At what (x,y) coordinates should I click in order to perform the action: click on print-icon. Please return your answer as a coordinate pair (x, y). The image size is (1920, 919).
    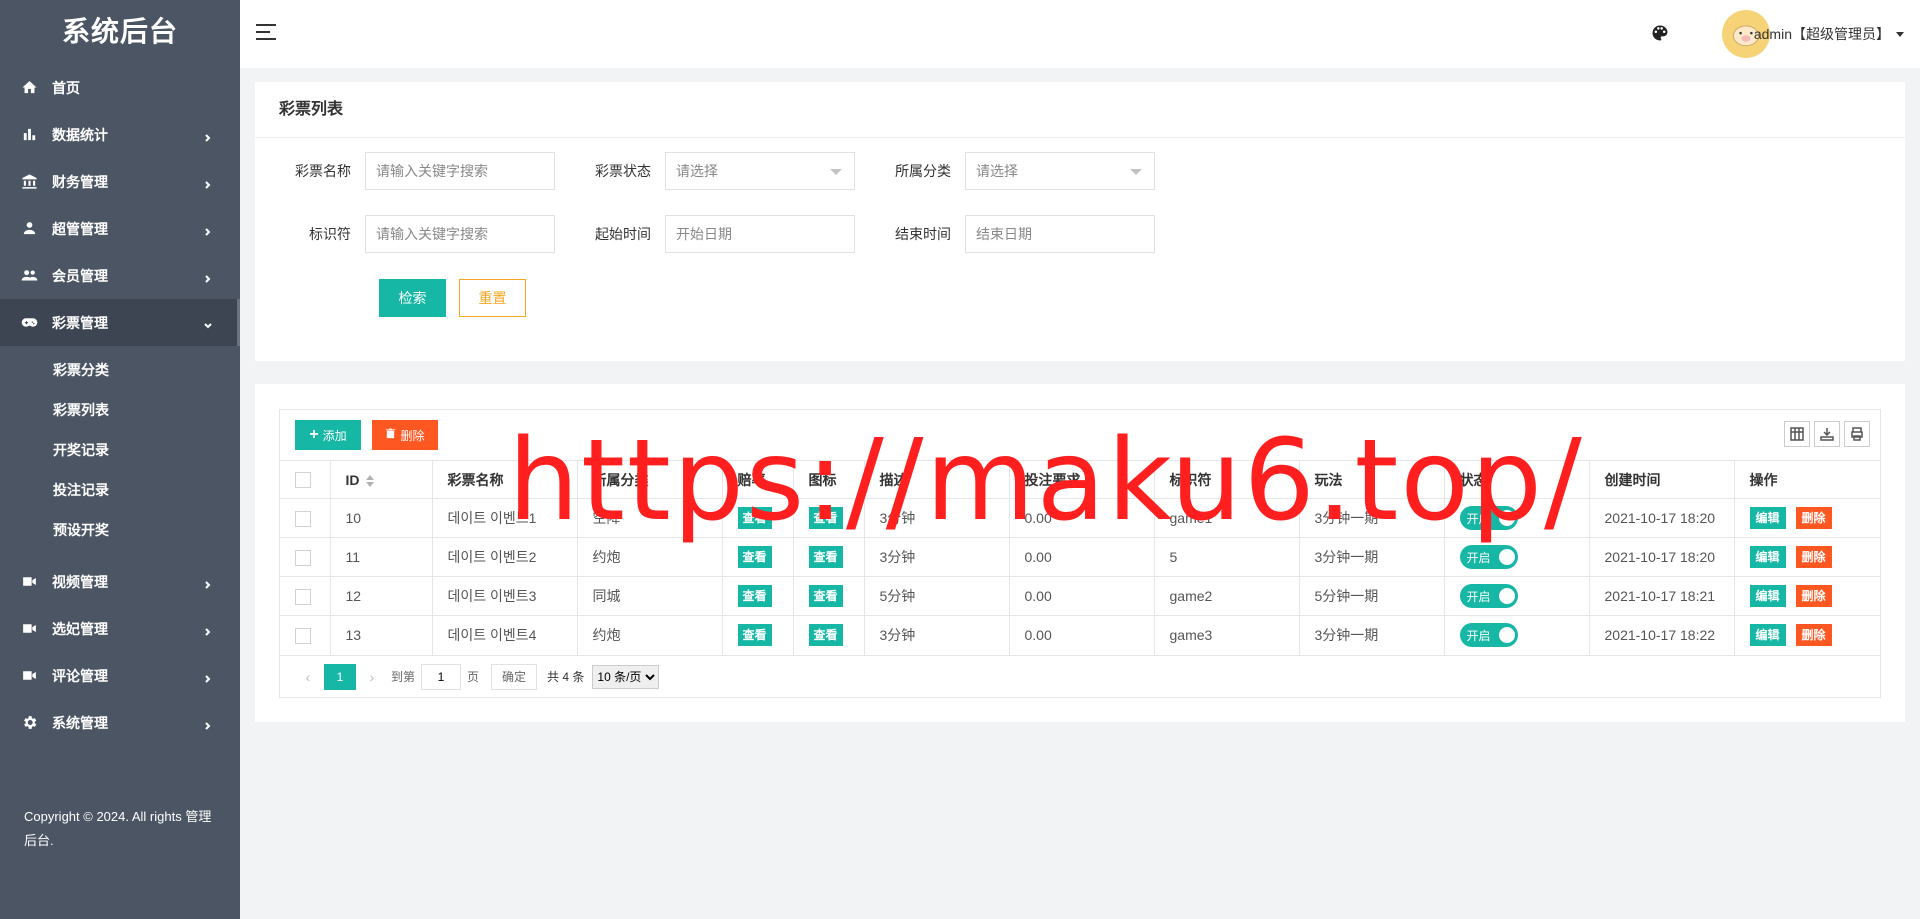
    Looking at the image, I should click on (1857, 434).